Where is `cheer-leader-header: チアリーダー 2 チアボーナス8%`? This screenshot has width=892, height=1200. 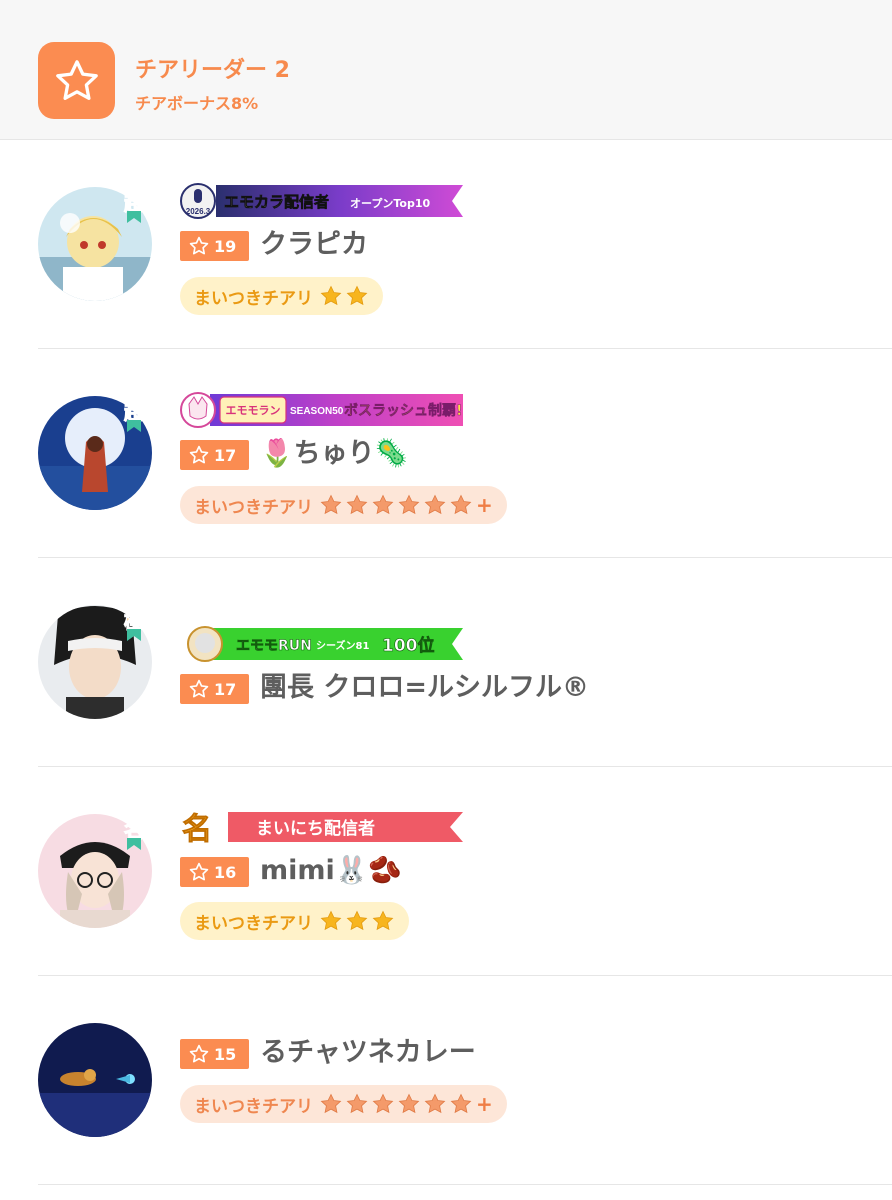
cheer-leader-header: チアリーダー 2 チアボーナス8% is located at coordinates (446, 70).